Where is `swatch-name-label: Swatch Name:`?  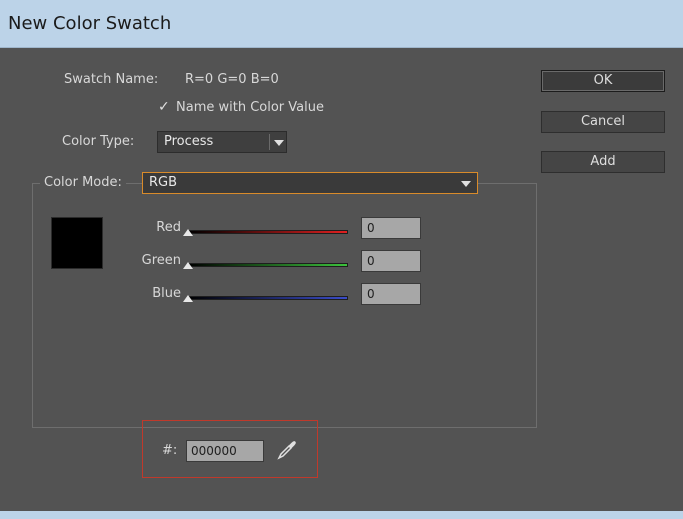
swatch-name-label: Swatch Name: is located at coordinates (111, 79).